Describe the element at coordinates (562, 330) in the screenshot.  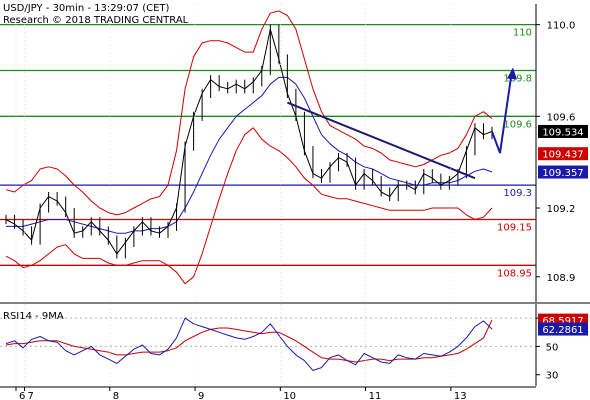
I see `rsi-box-label: 62.2861` at that location.